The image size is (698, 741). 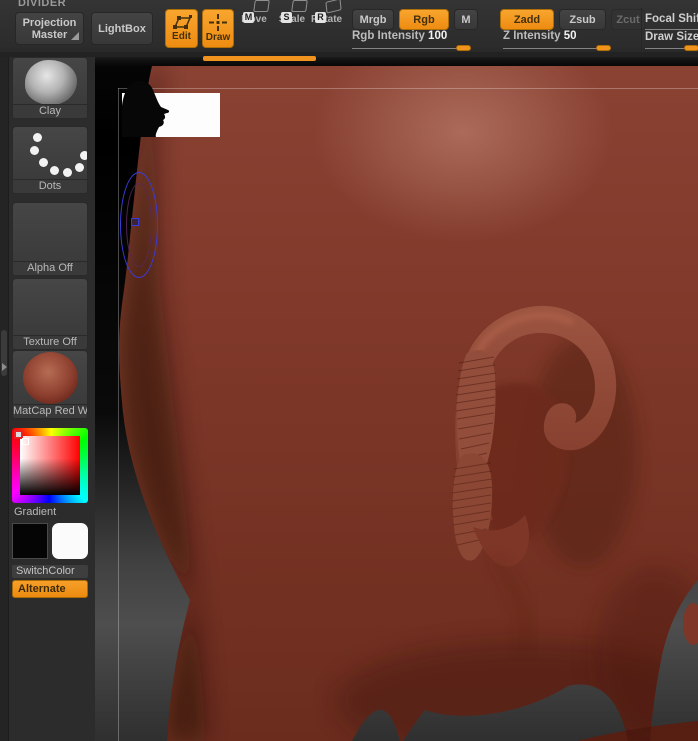 What do you see at coordinates (50, 112) in the screenshot?
I see `clay-label: Clay` at bounding box center [50, 112].